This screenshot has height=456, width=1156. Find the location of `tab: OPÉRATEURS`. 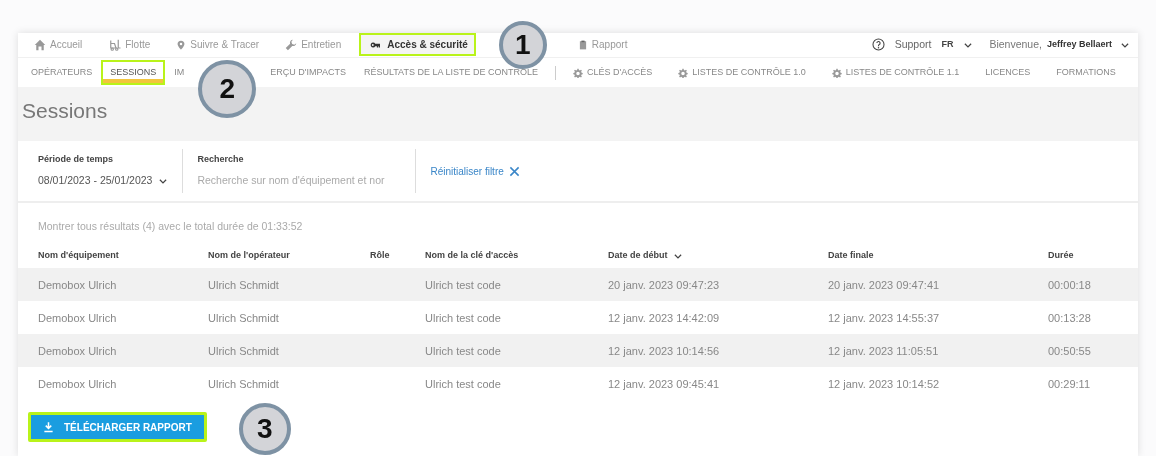

tab: OPÉRATEURS is located at coordinates (62, 72).